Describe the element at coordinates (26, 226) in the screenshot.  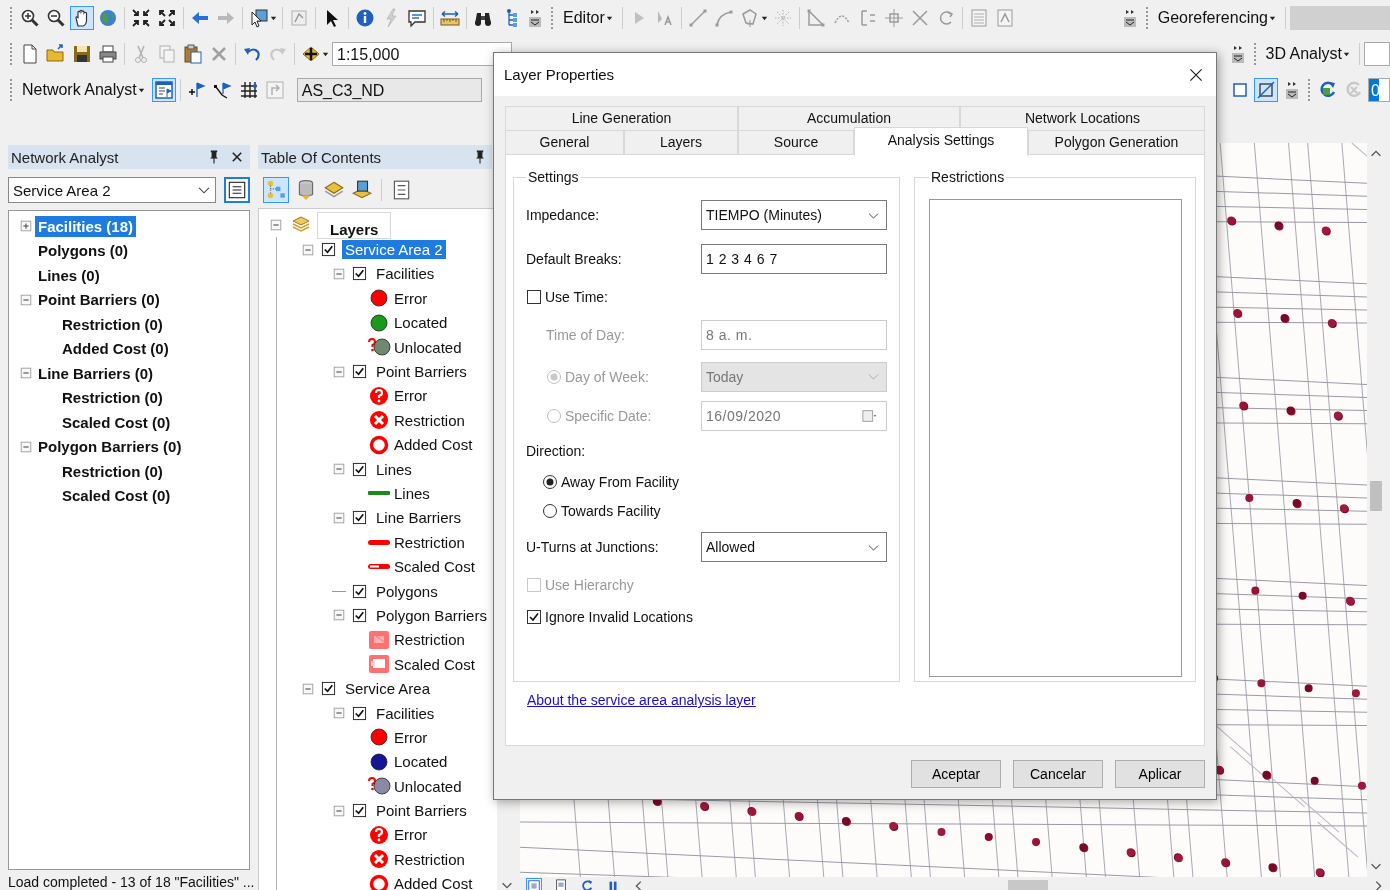
I see `expand-icon` at that location.